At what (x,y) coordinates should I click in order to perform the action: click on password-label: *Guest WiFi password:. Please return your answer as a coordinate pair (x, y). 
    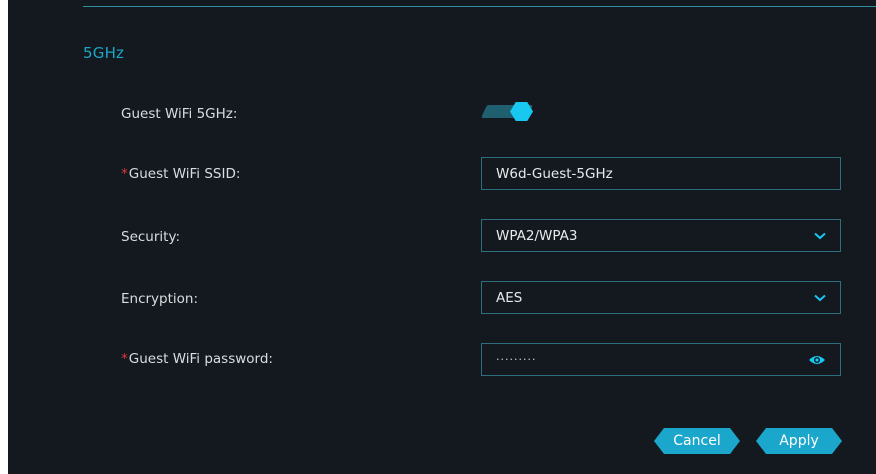
    Looking at the image, I should click on (197, 359).